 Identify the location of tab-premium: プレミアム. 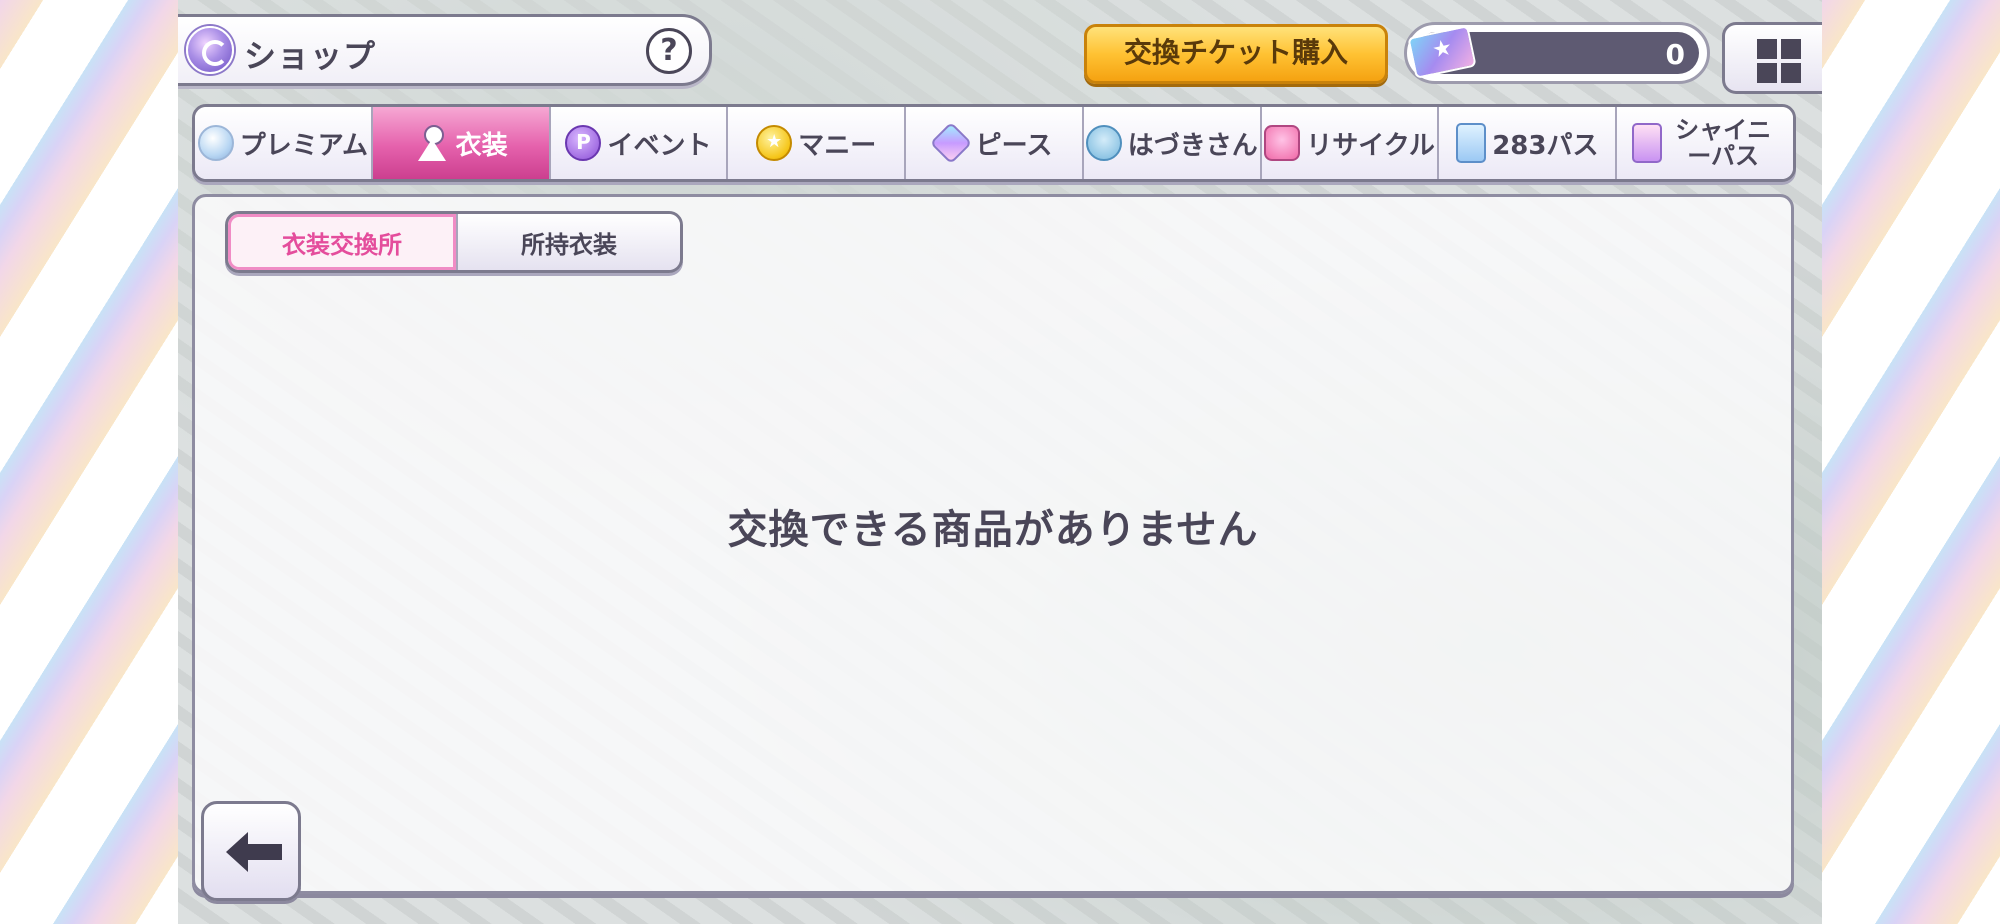
(284, 143).